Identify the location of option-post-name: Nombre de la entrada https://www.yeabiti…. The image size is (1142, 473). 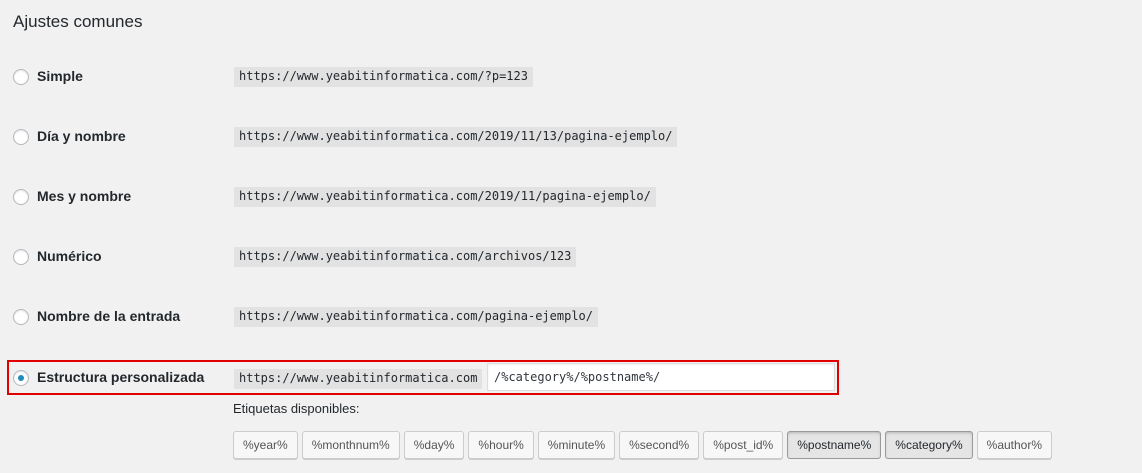
(563, 318).